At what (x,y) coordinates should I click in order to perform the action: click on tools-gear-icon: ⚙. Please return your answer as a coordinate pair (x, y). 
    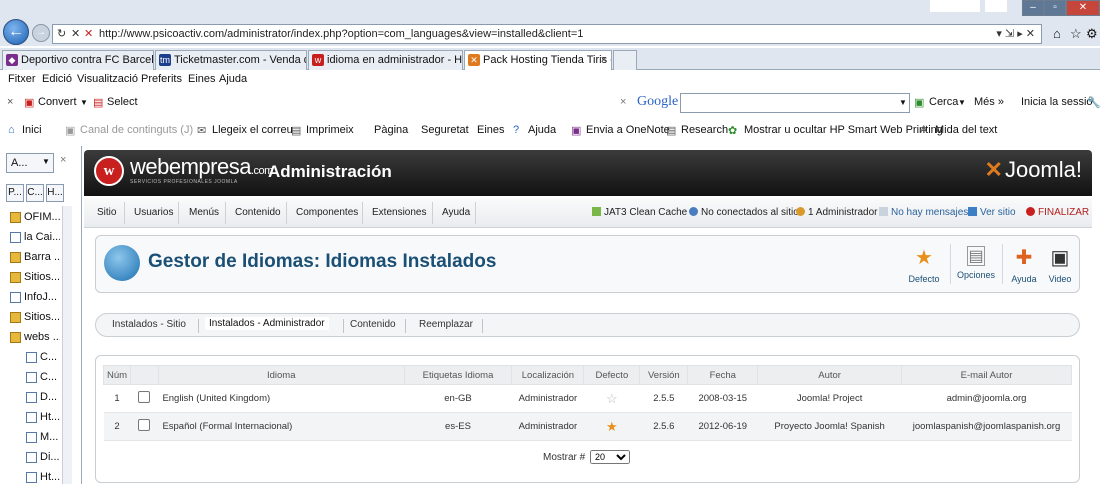
    Looking at the image, I should click on (1092, 34).